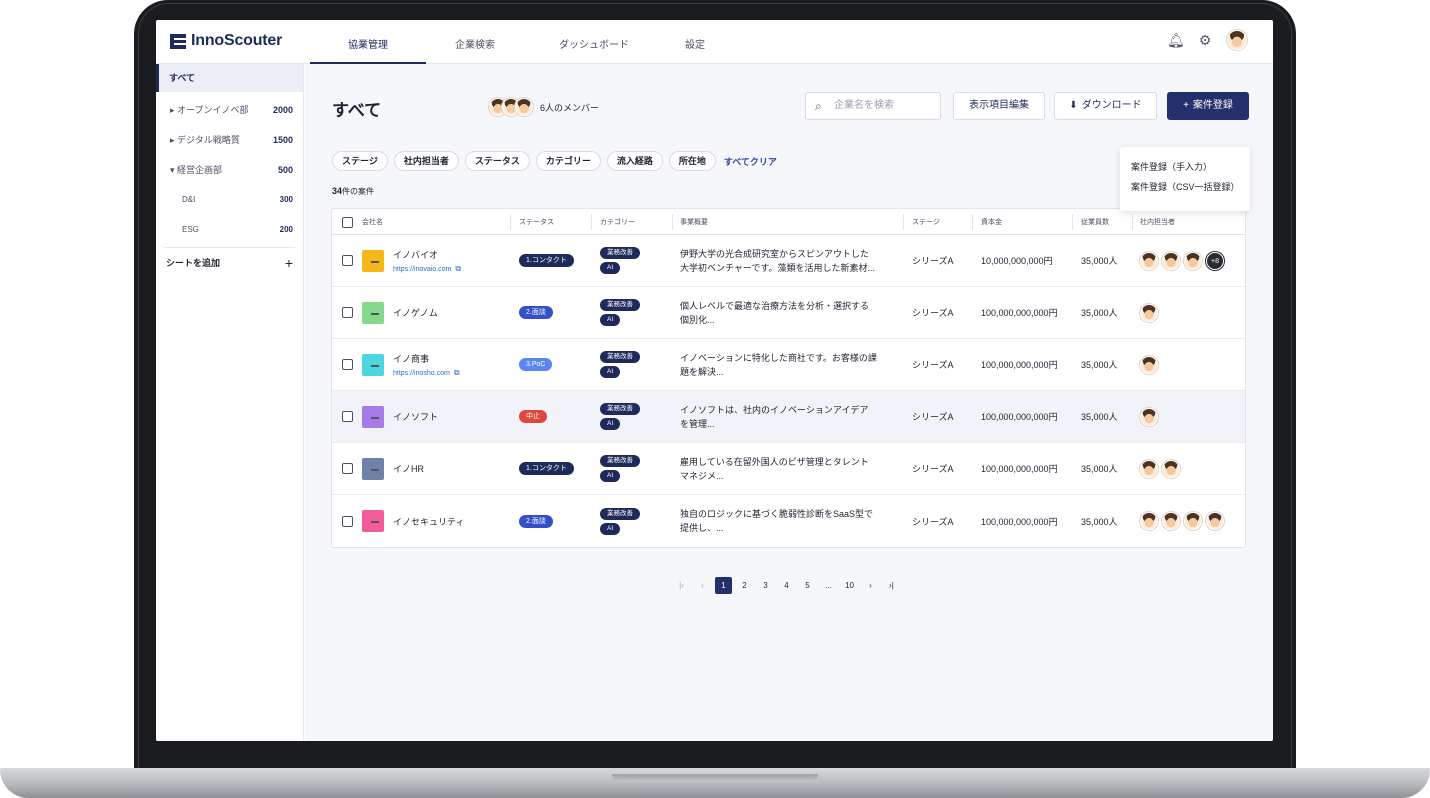 This screenshot has width=1430, height=798. Describe the element at coordinates (426, 161) in the screenshot. I see `filter-owner: 社内担当者` at that location.